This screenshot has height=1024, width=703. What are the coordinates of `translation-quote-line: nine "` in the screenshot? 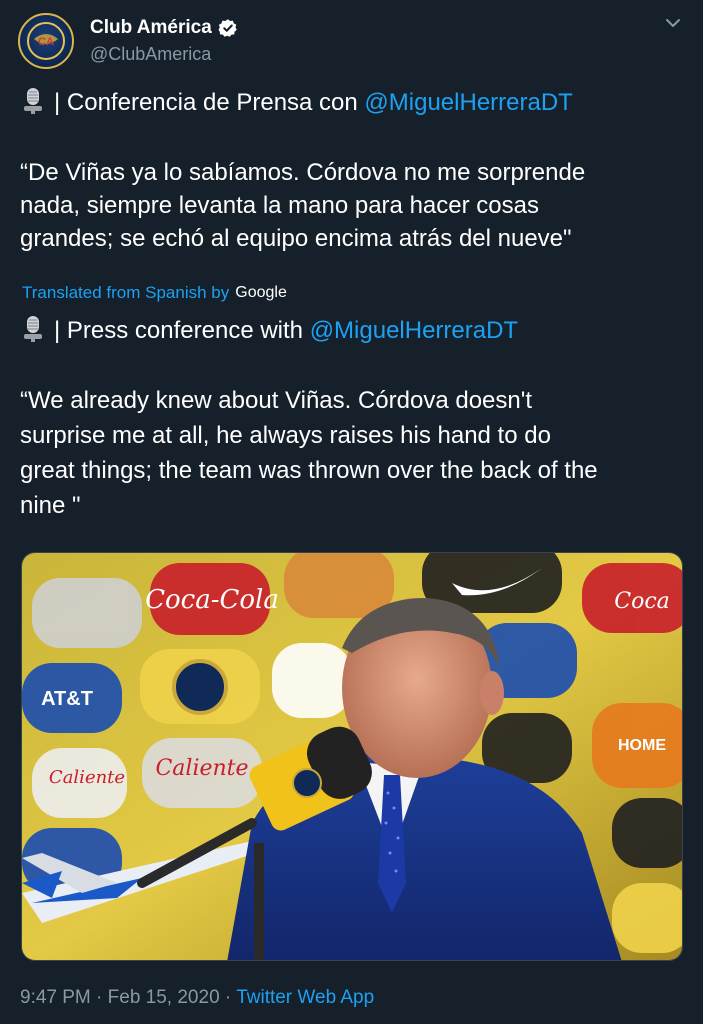 It's located at (50, 505).